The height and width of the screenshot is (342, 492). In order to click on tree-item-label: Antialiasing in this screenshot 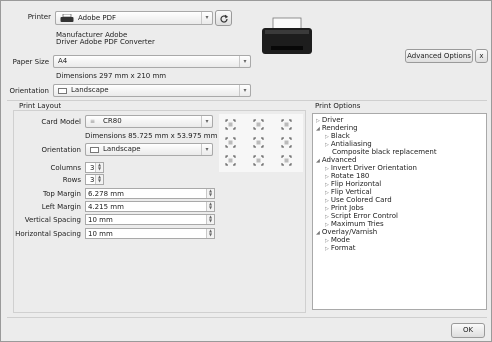, I will do `click(351, 144)`.